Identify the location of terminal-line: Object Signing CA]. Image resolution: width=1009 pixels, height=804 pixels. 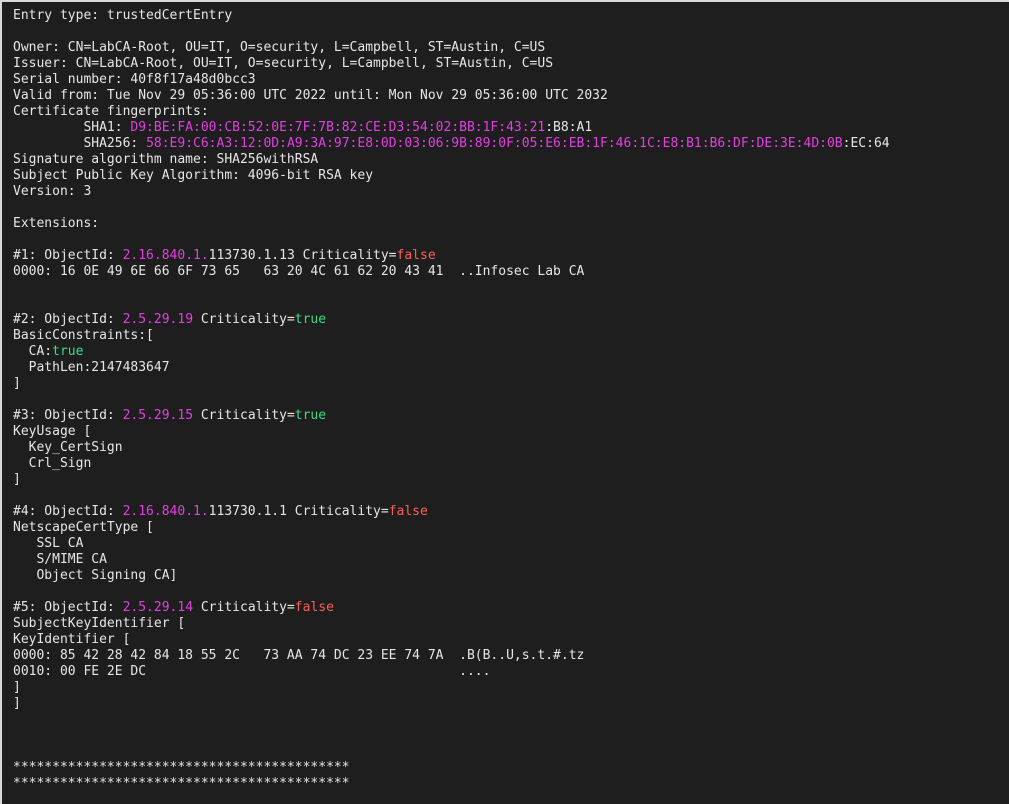
(511, 576).